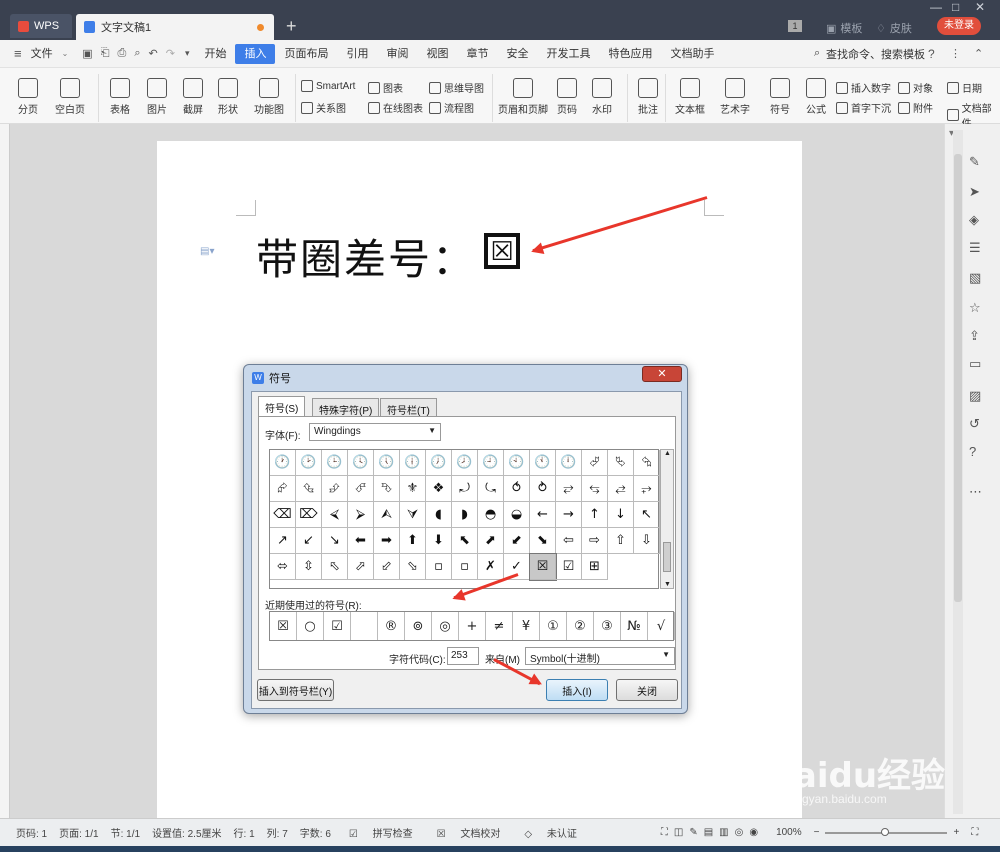  I want to click on symbol-cell: 🕖, so click(439, 463).